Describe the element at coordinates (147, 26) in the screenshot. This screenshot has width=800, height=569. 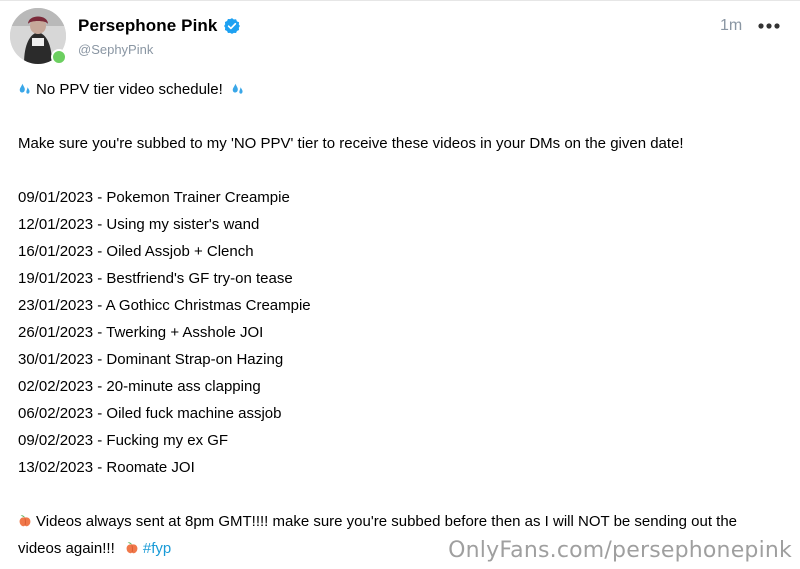
I see `author-name: Persephone Pink` at that location.